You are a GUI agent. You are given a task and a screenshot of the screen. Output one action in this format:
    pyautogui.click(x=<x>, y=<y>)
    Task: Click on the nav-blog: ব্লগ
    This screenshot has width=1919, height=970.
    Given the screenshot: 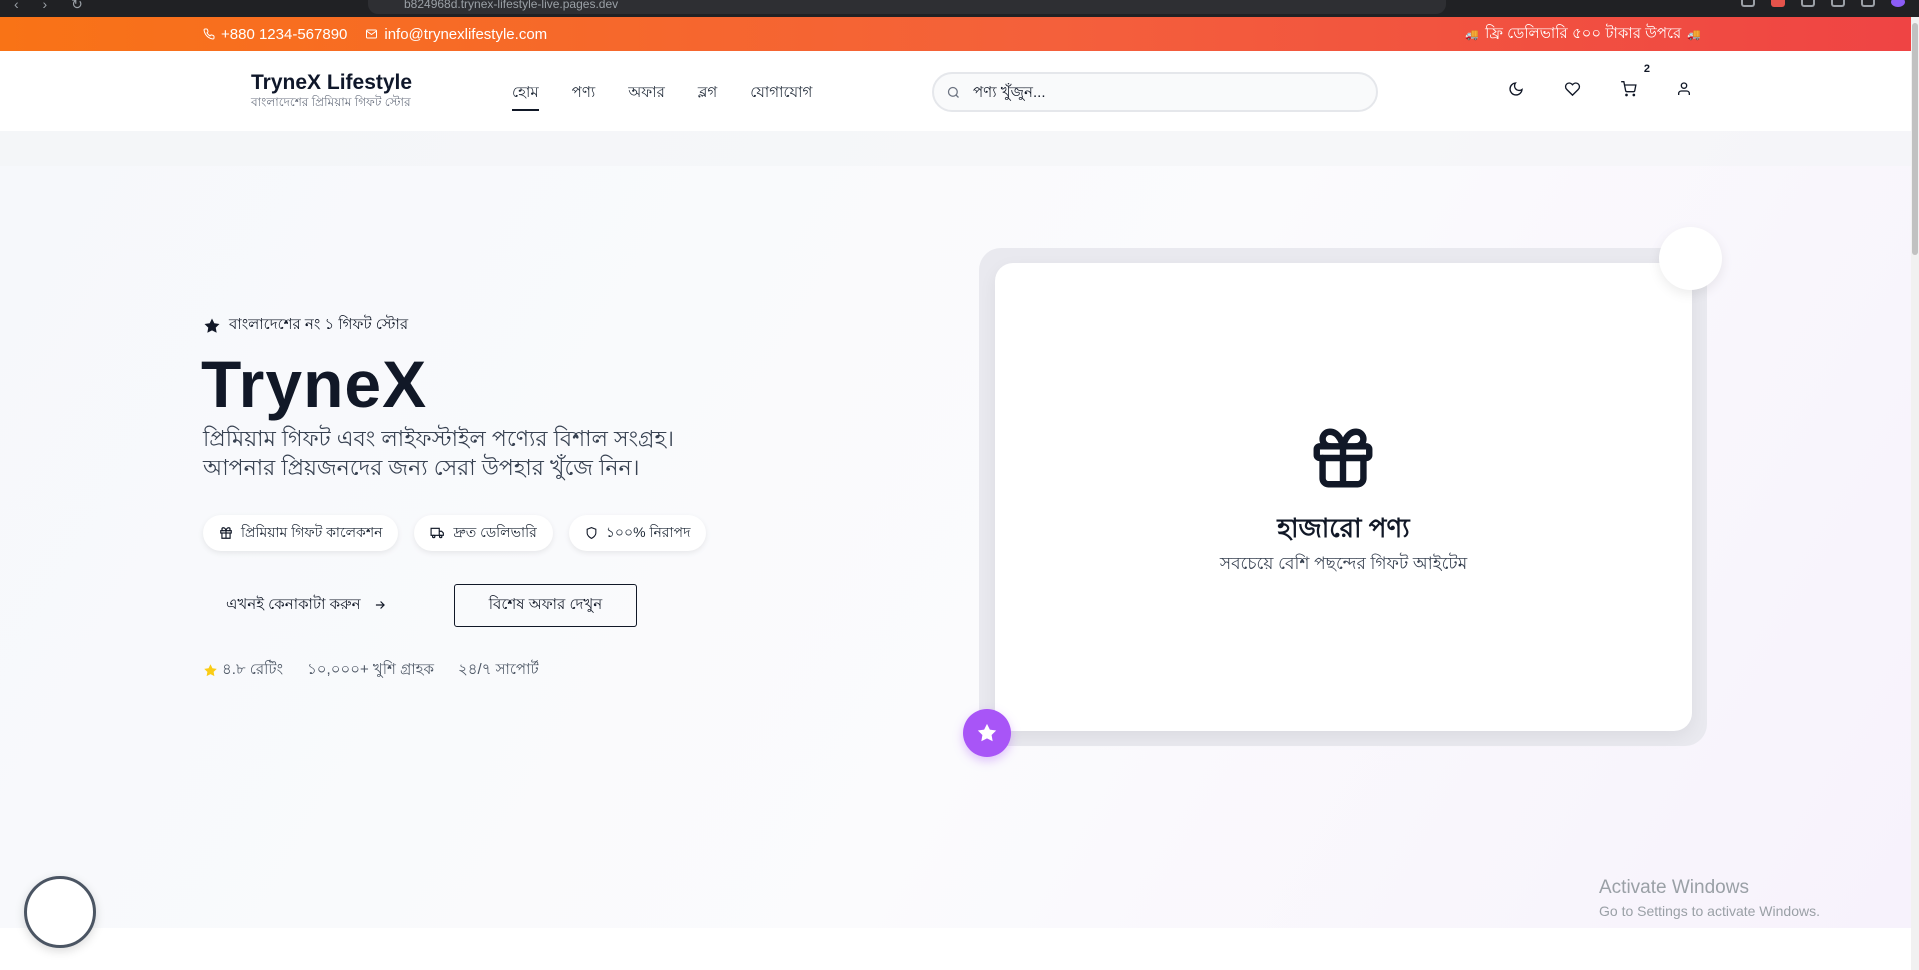 What is the action you would take?
    pyautogui.click(x=707, y=96)
    